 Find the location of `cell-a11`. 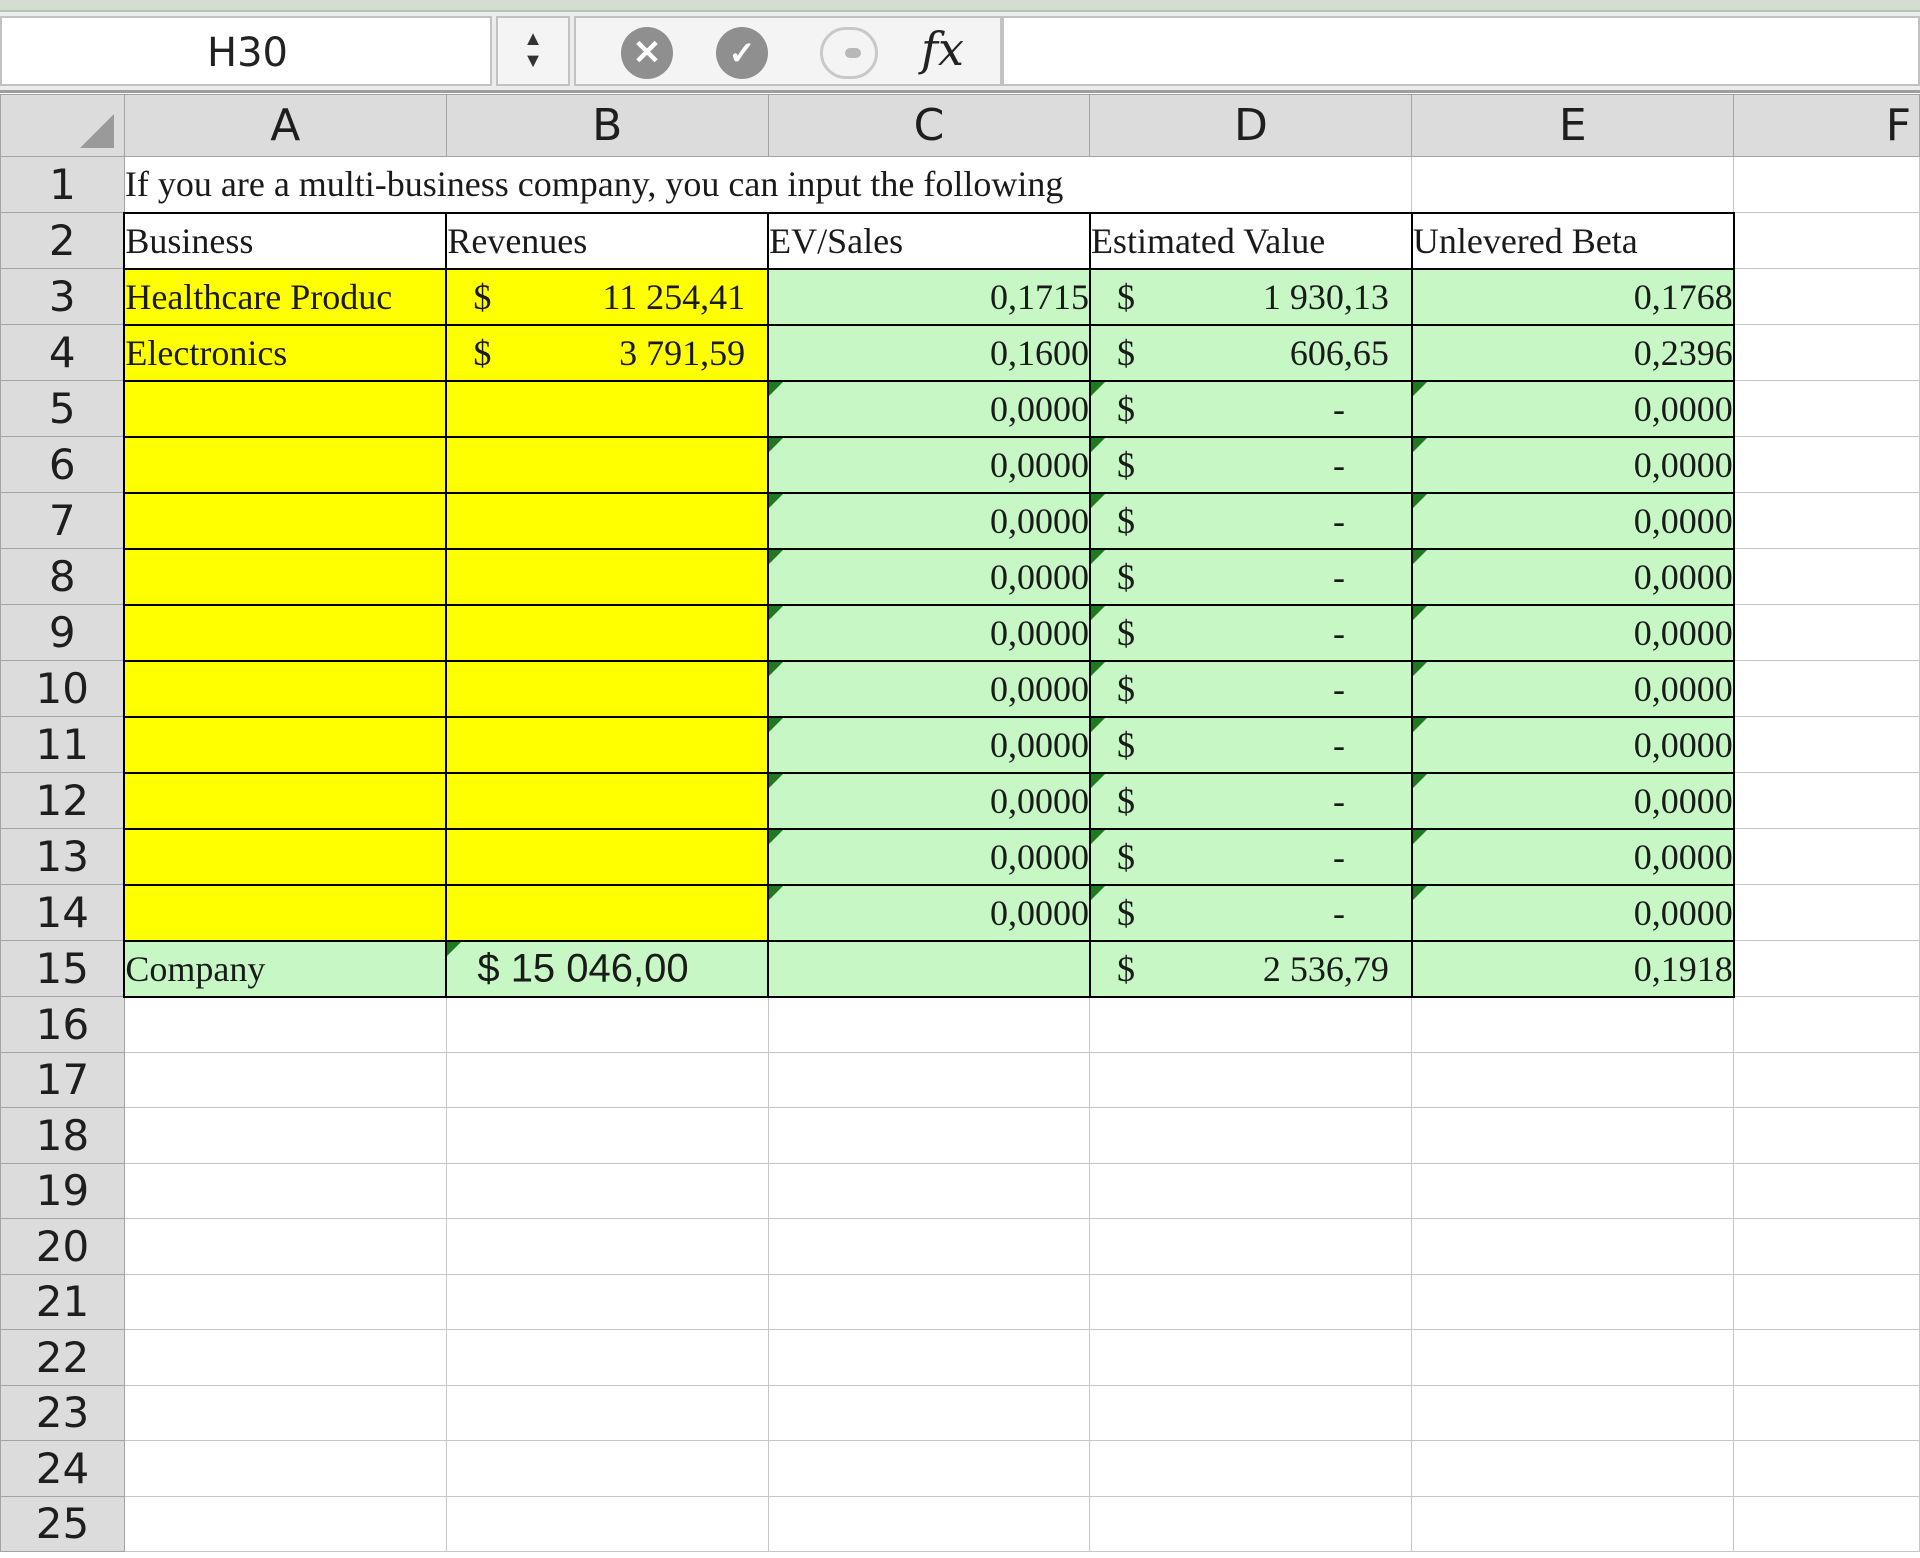

cell-a11 is located at coordinates (285, 744).